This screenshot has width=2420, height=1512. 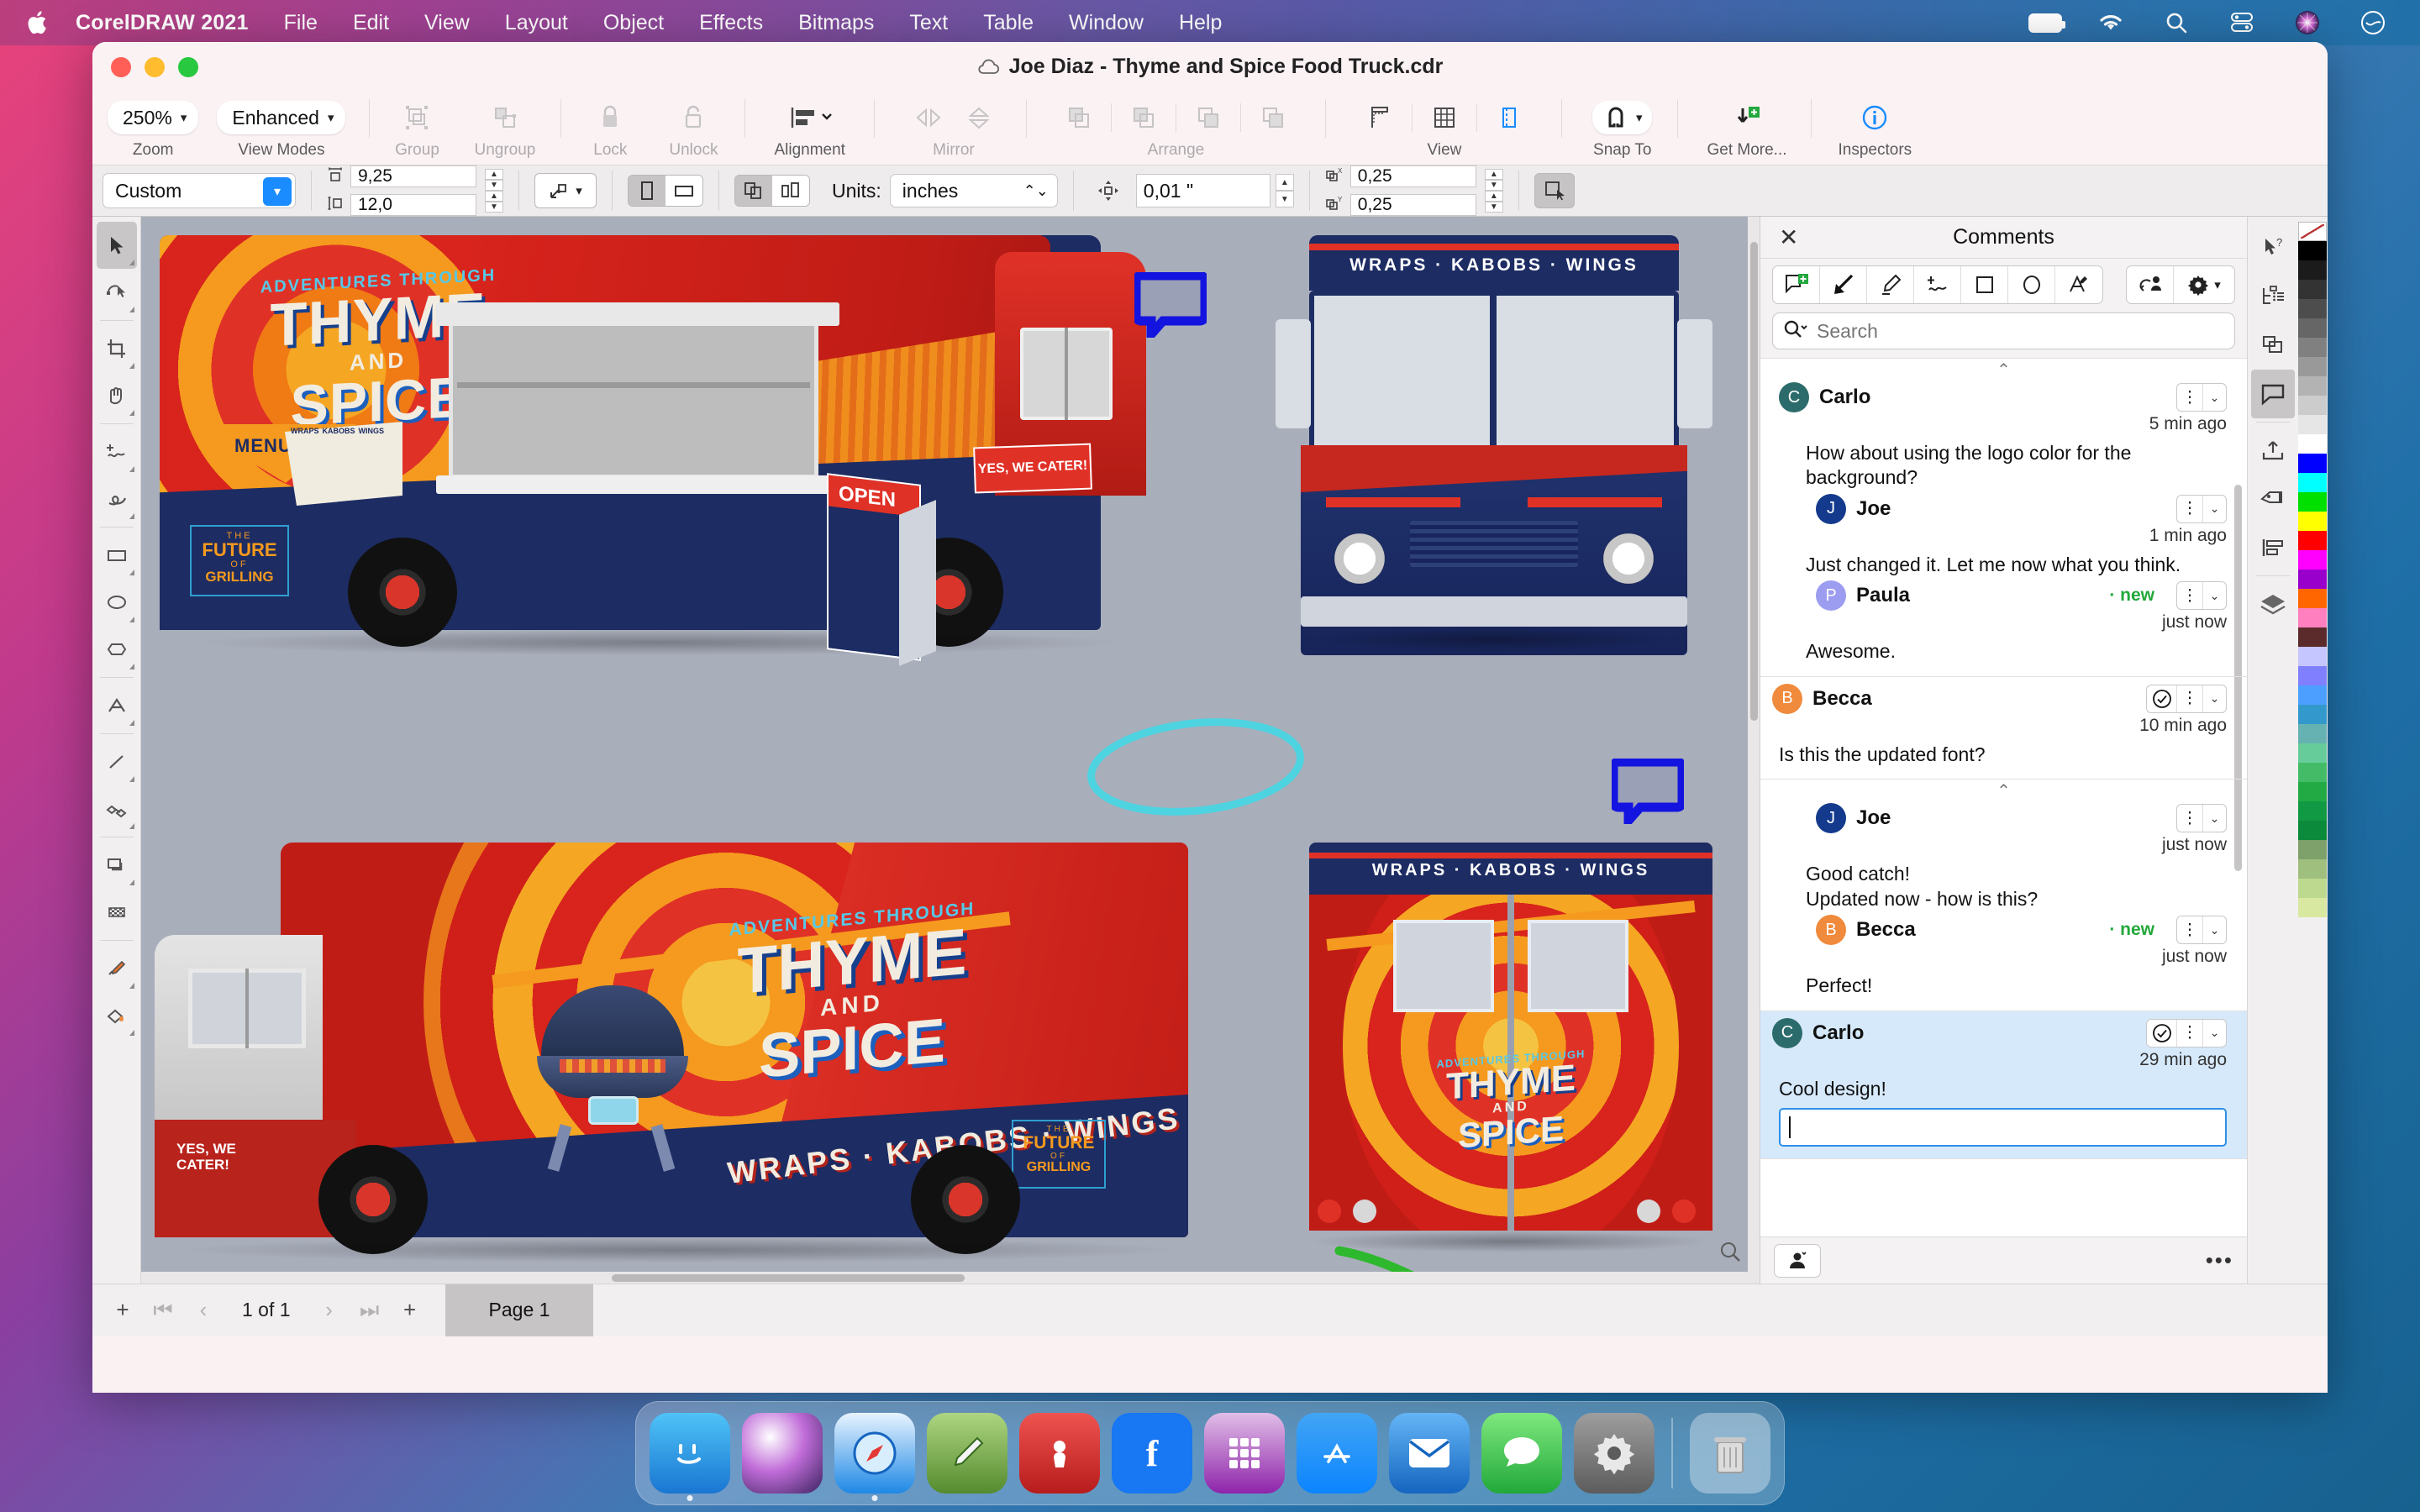 What do you see at coordinates (1337, 1453) in the screenshot?
I see `dock-app-app-store` at bounding box center [1337, 1453].